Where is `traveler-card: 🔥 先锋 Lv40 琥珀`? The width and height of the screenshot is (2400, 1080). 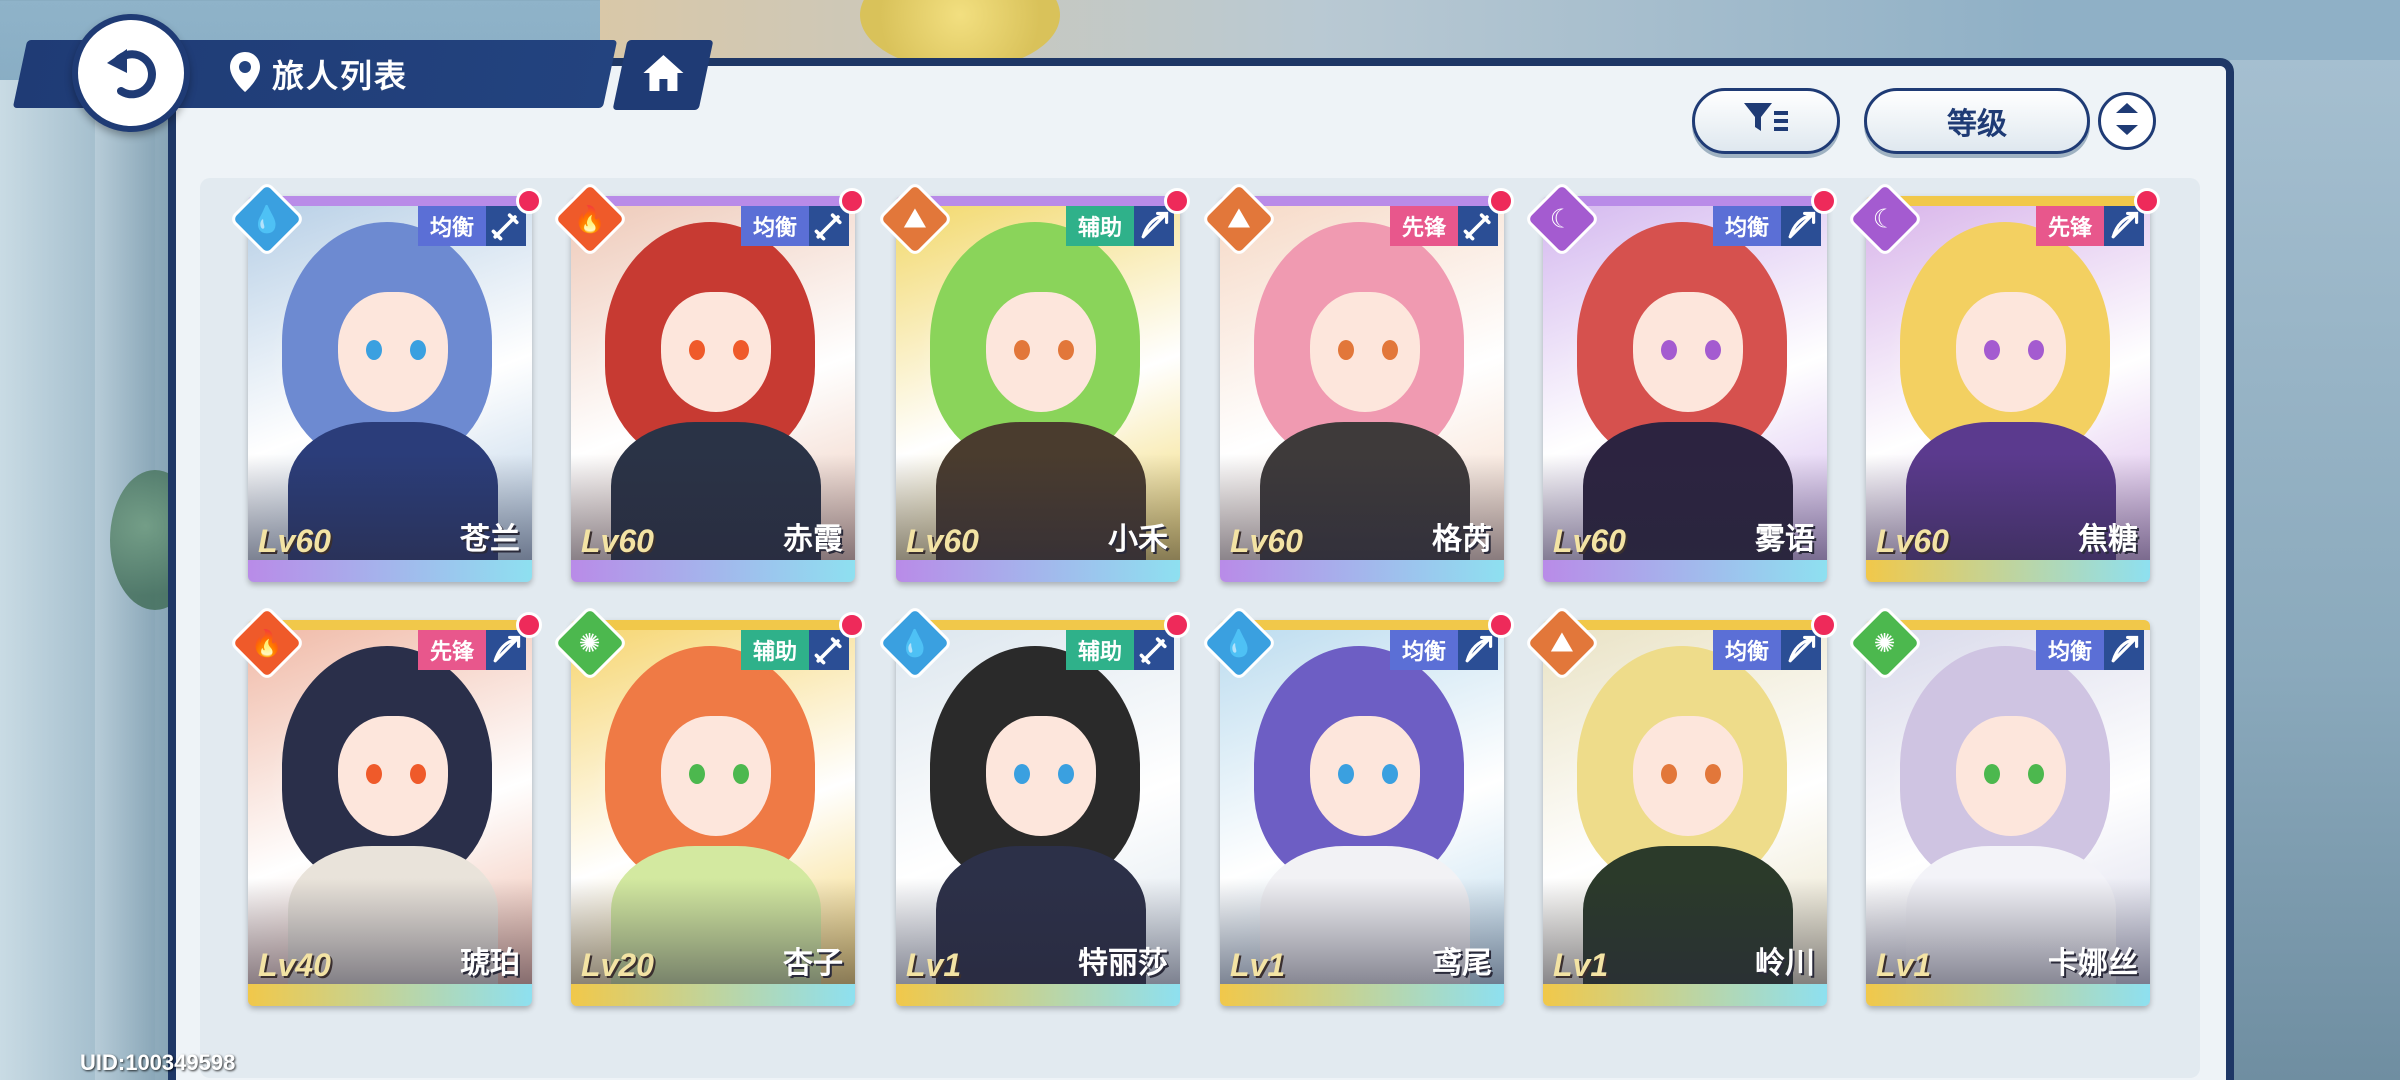
traveler-card: 🔥 先锋 Lv40 琥珀 is located at coordinates (385, 805).